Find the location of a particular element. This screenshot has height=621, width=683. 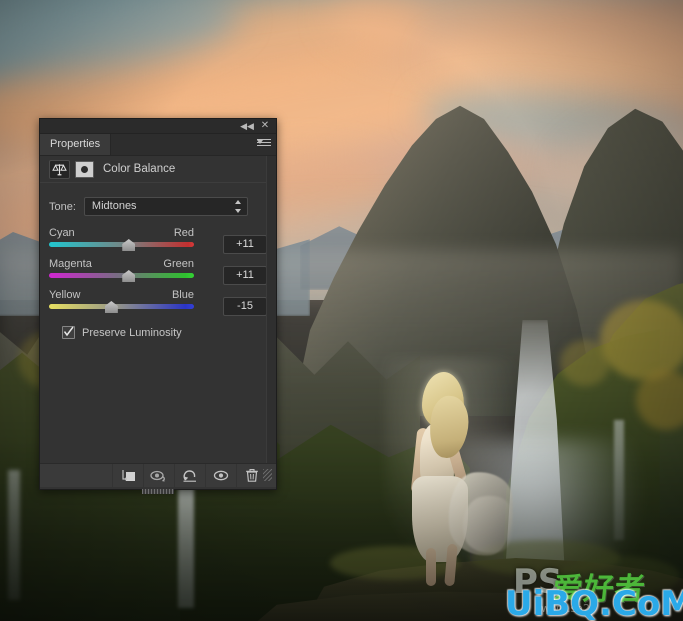

toggle-visibility-button is located at coordinates (220, 475).